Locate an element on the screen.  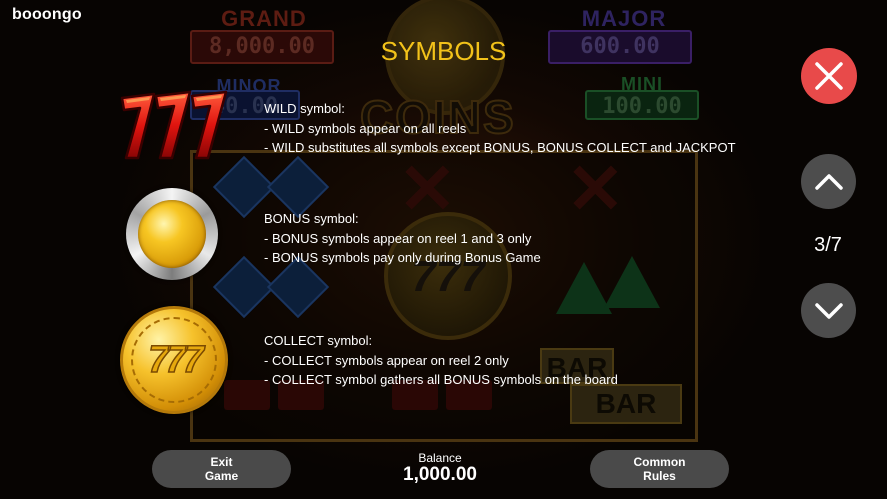
x-symbol-icon: ✕ is located at coordinates (595, 189).